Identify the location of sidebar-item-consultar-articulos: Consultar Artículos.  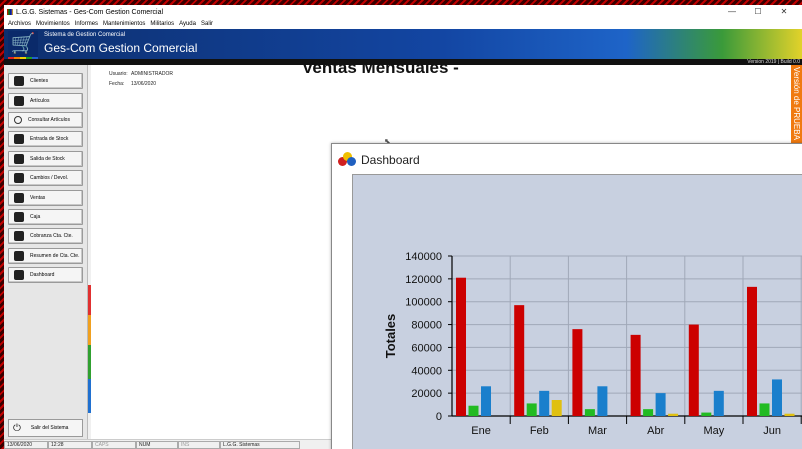
(45, 120).